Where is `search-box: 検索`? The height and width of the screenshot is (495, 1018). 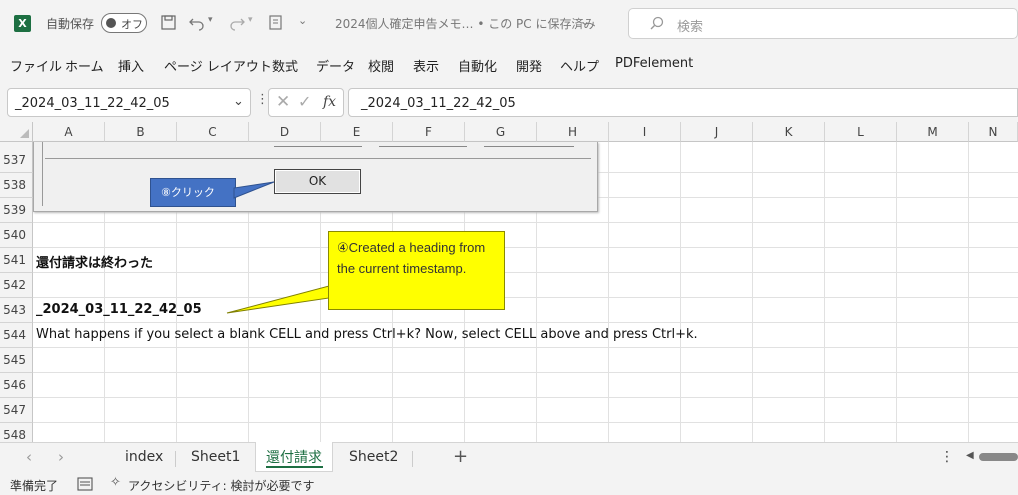
search-box: 検索 is located at coordinates (823, 23).